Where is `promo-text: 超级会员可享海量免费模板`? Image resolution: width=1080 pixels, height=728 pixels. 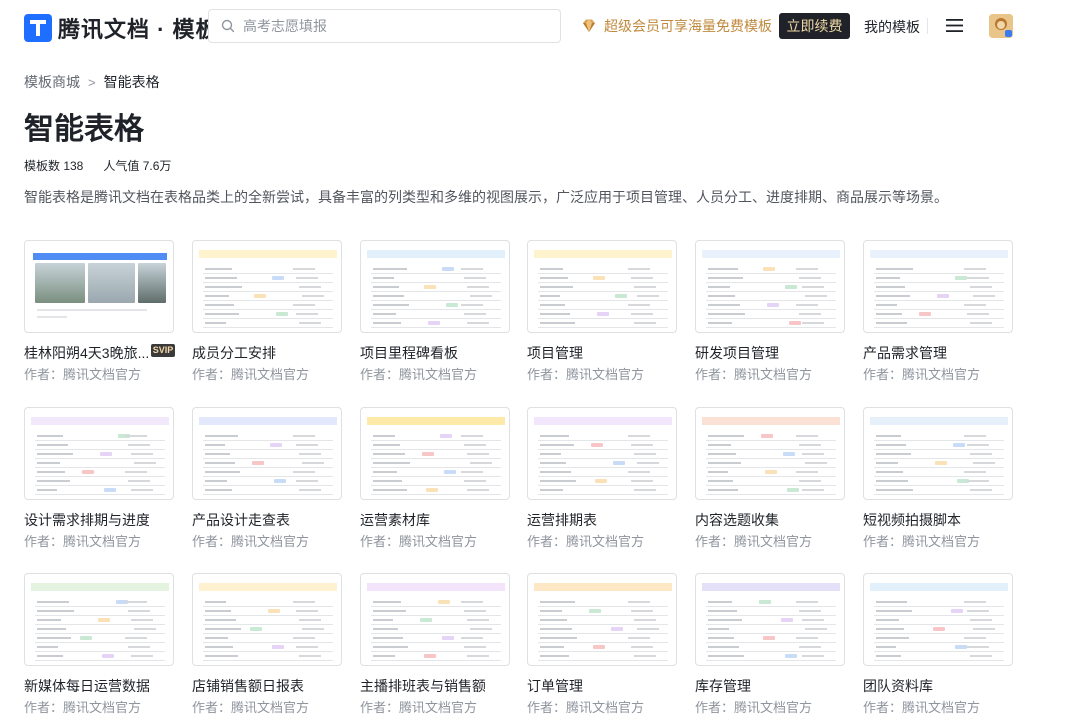 promo-text: 超级会员可享海量免费模板 is located at coordinates (688, 26).